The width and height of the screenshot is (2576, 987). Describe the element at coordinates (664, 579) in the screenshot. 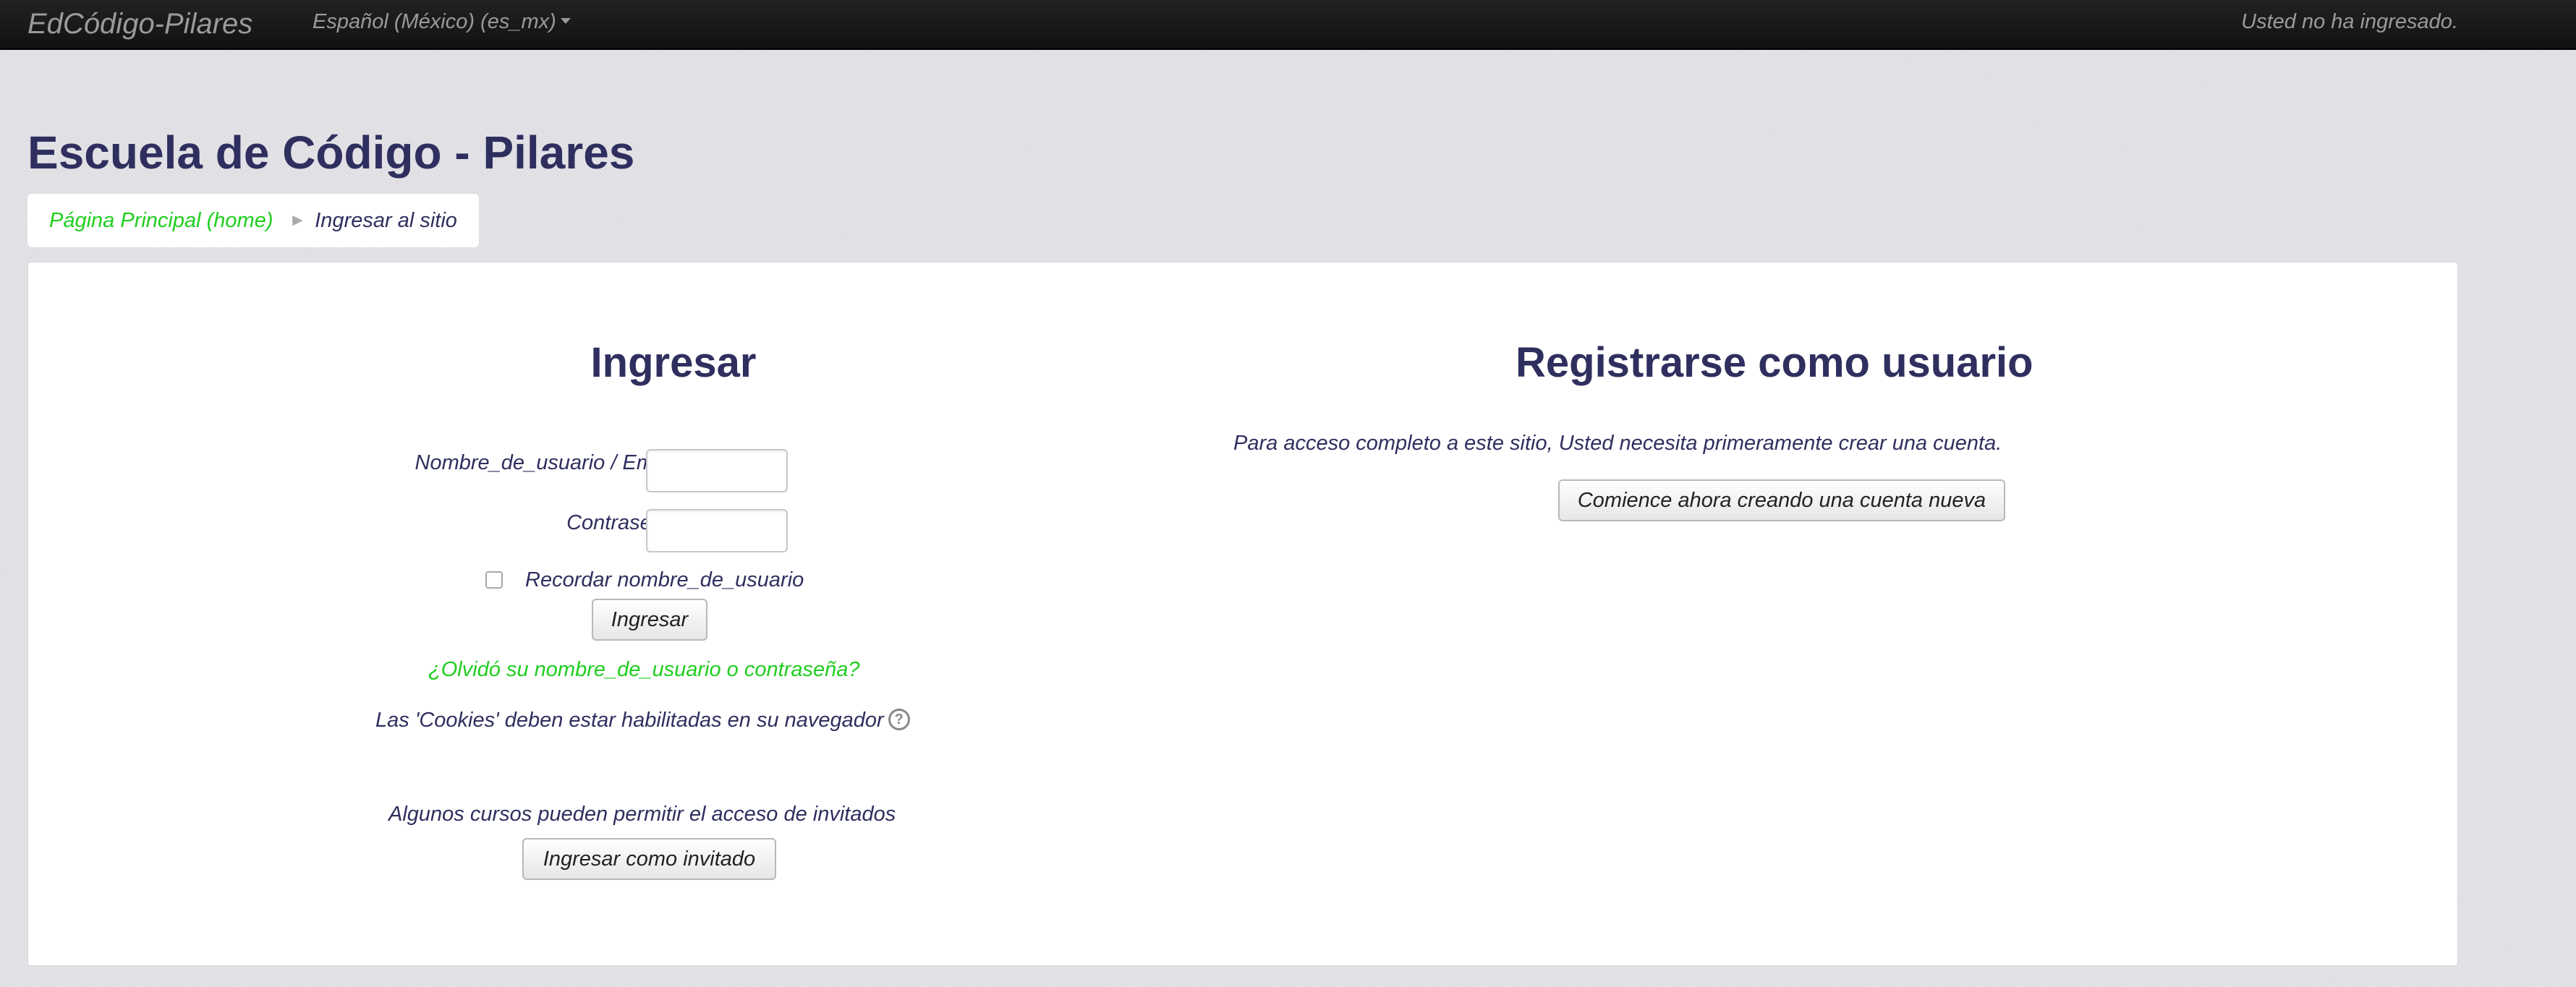

I see `remember-username-label: Recordar nombre_de_usuario` at that location.